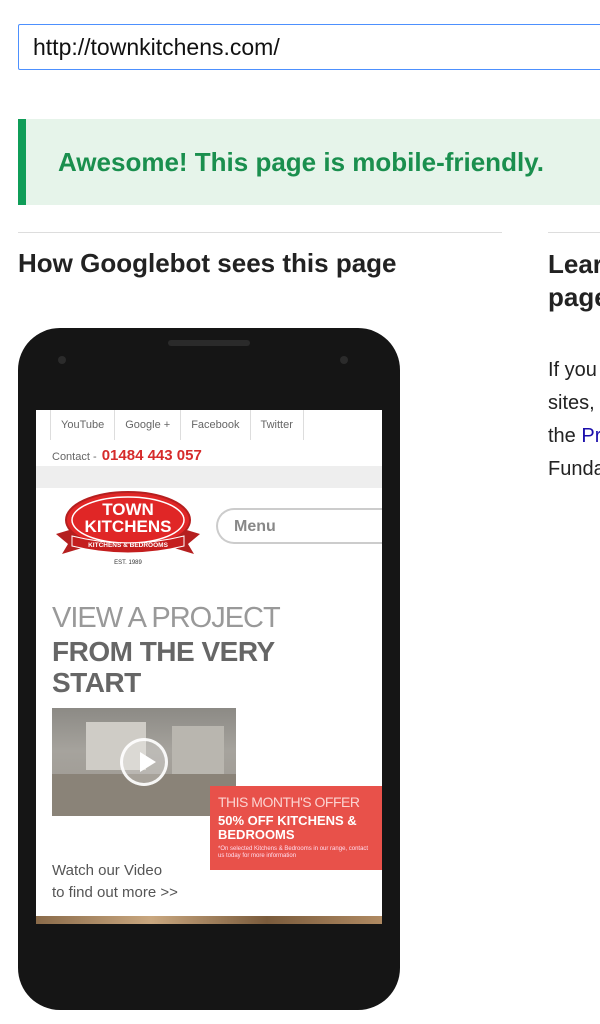 The image size is (600, 1024). I want to click on contact-line: Contact - 01484 443 057, so click(127, 455).